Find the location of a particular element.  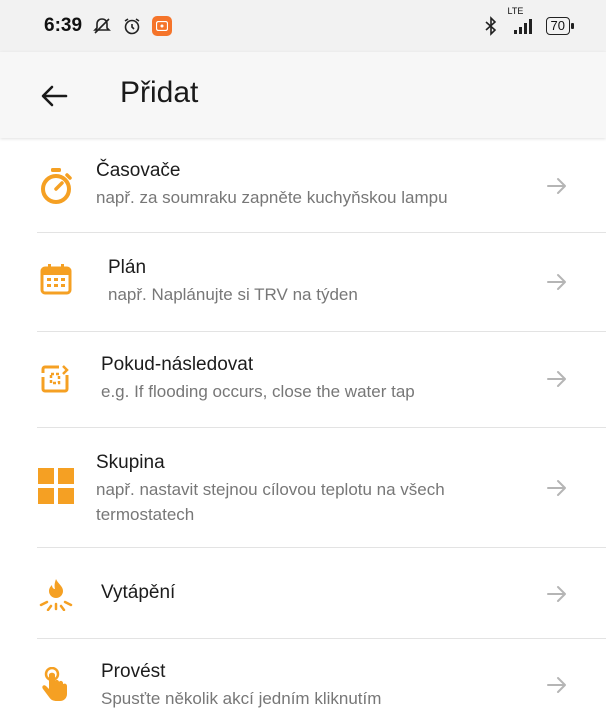

battery-level: 70 is located at coordinates (557, 25).